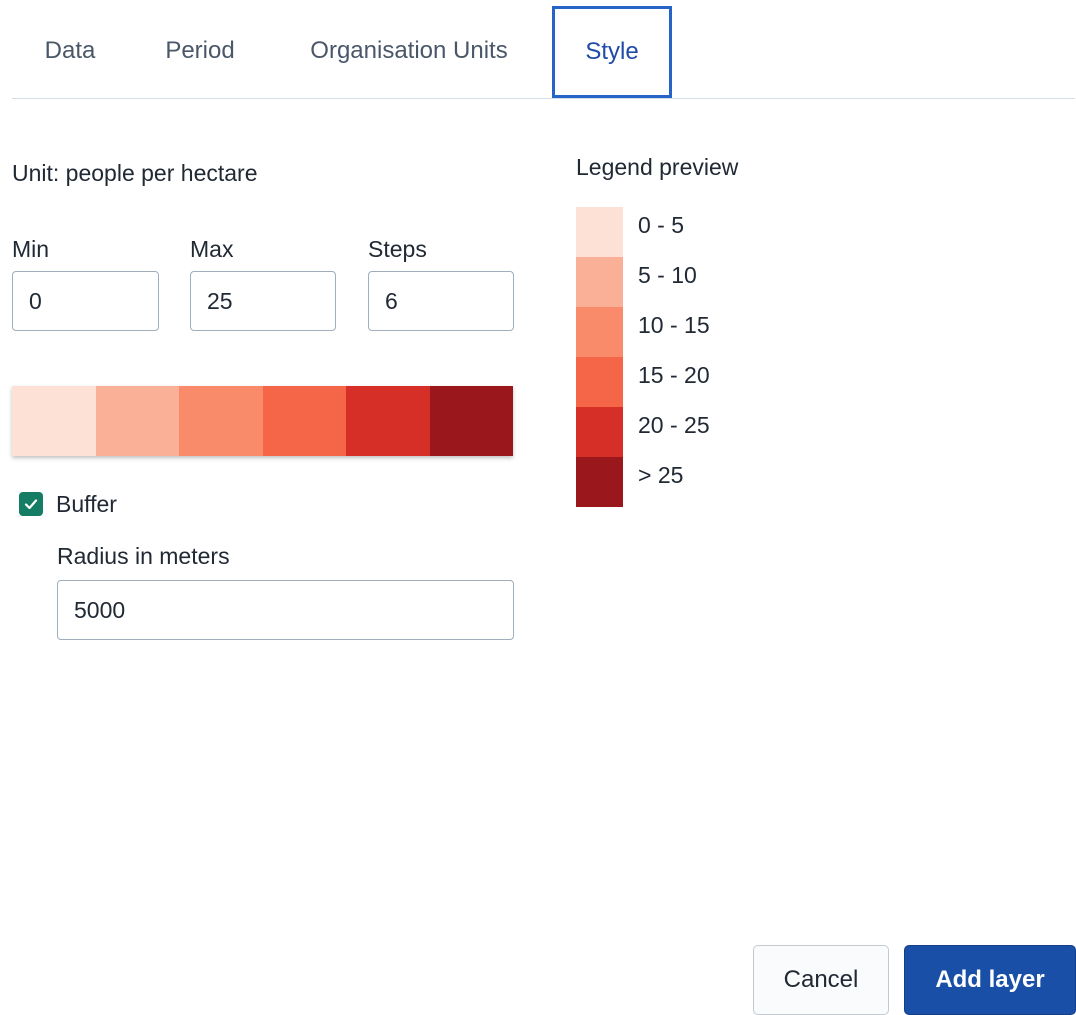 This screenshot has height=1015, width=1076. What do you see at coordinates (612, 52) in the screenshot?
I see `tab-style: Style` at bounding box center [612, 52].